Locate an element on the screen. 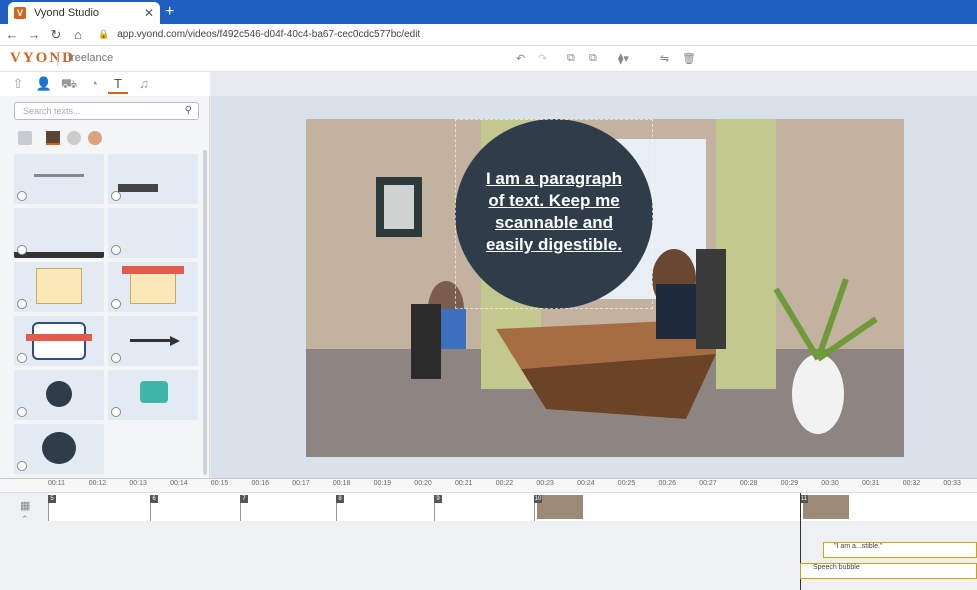  home-icon: ⌂ is located at coordinates (78, 34).